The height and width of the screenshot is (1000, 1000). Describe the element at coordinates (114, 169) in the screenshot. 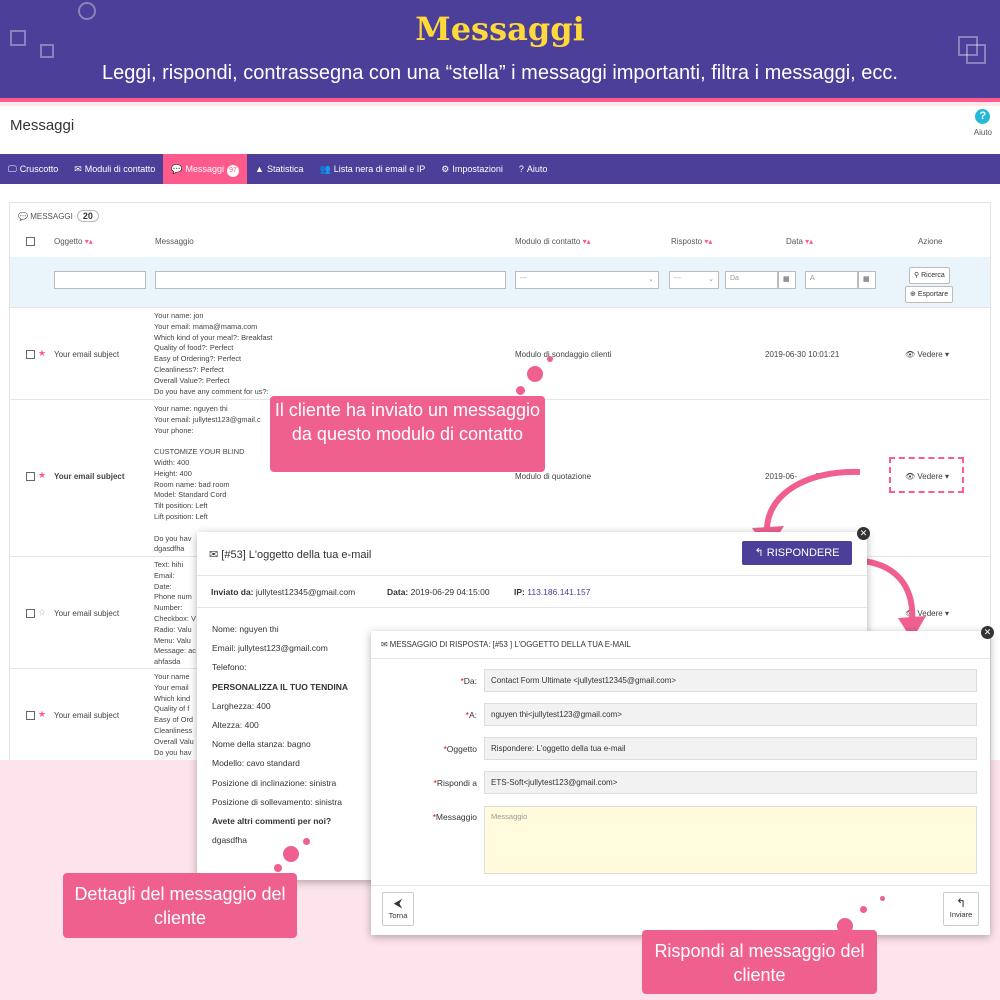

I see `tab-moduli-di-contatto: ✉ Moduli di contatto` at that location.